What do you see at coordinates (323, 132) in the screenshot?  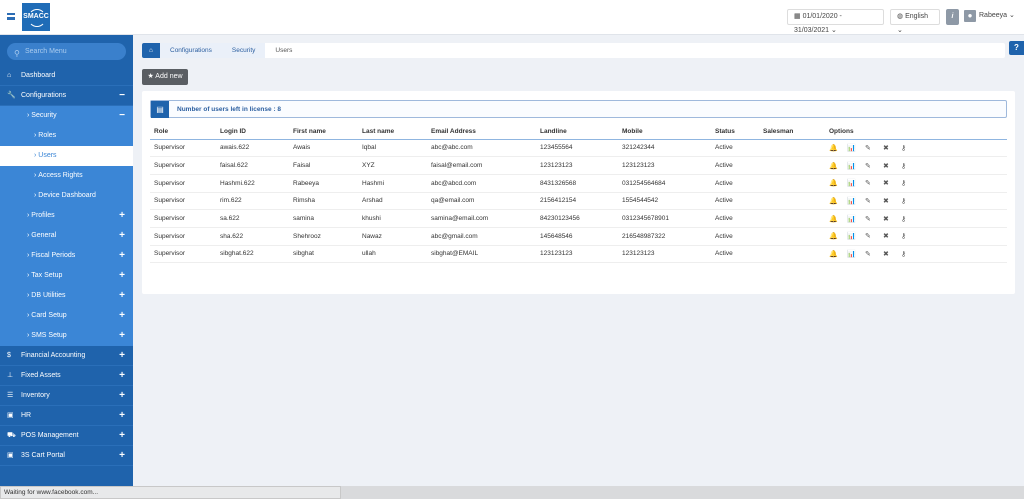 I see `column-header-first-name: First name` at bounding box center [323, 132].